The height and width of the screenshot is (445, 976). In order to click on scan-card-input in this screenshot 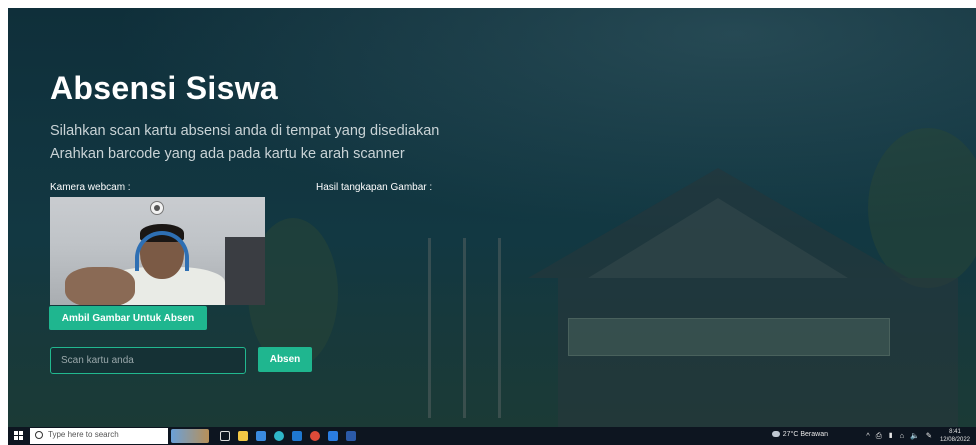, I will do `click(148, 360)`.